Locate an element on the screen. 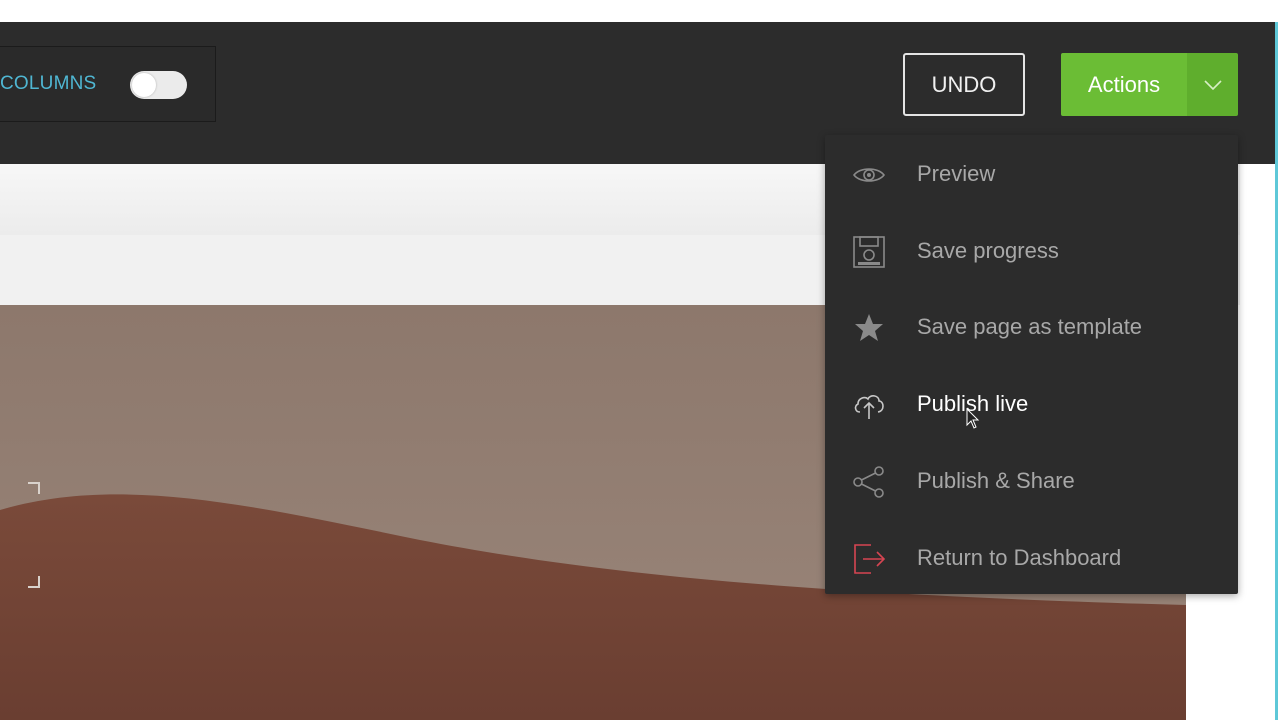 The width and height of the screenshot is (1280, 720). toggle-knob is located at coordinates (144, 85).